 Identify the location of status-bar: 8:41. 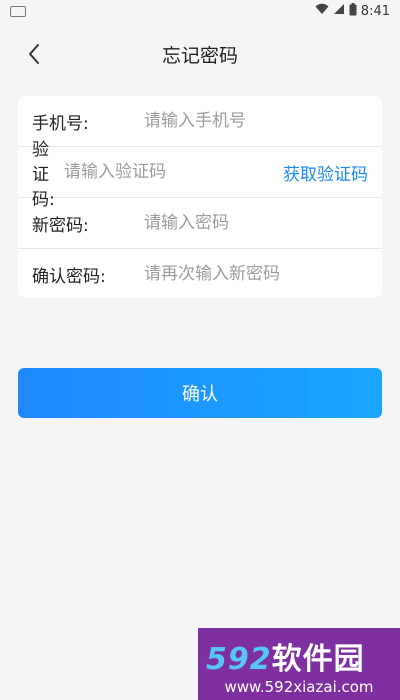
(200, 11).